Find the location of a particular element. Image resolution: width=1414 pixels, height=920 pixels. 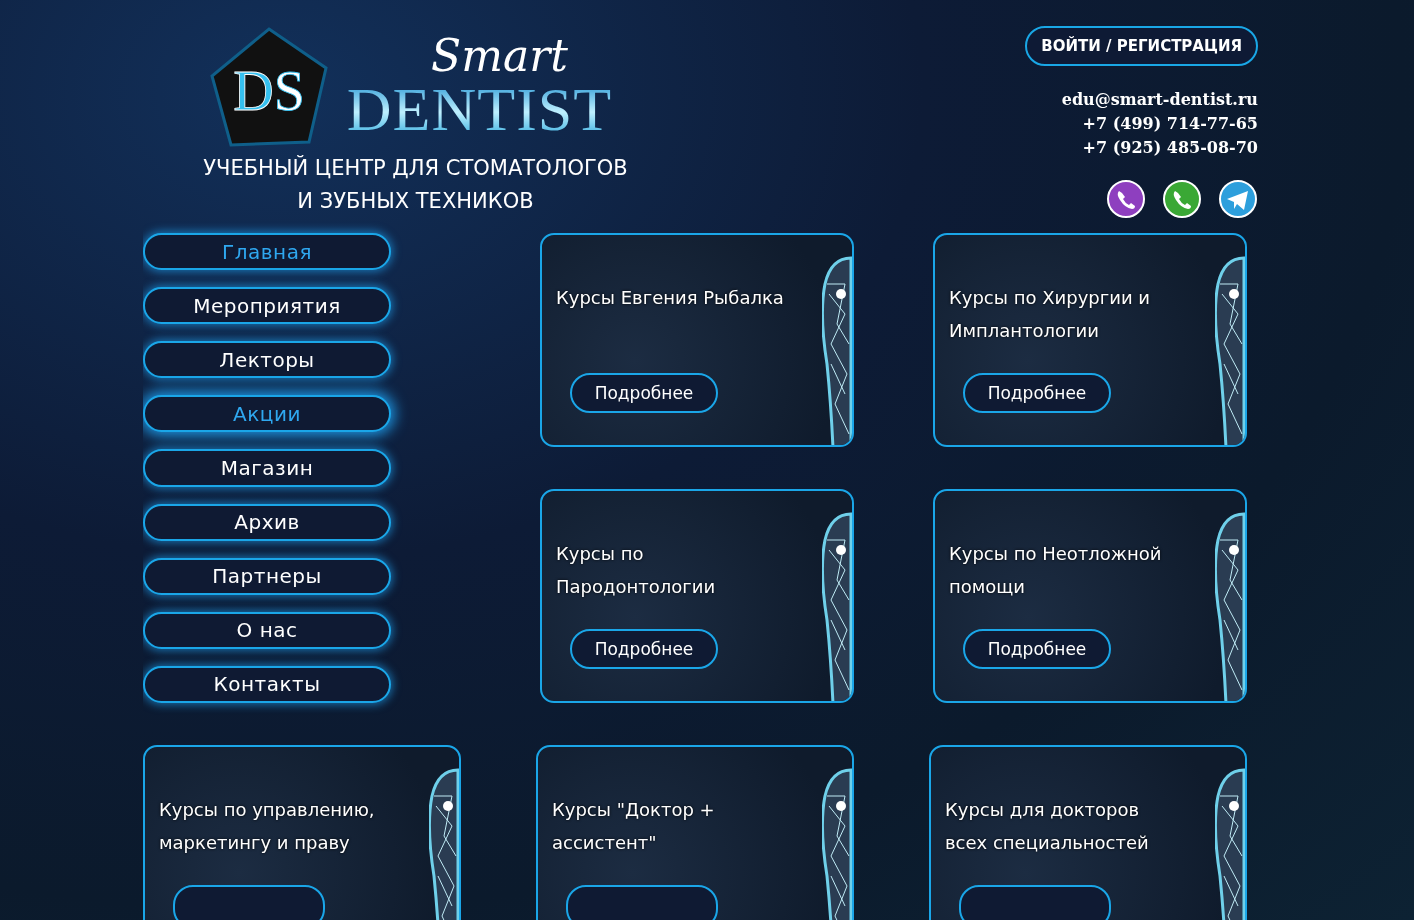

course-title: Курсы для докторов всех специальностей is located at coordinates (1047, 826).